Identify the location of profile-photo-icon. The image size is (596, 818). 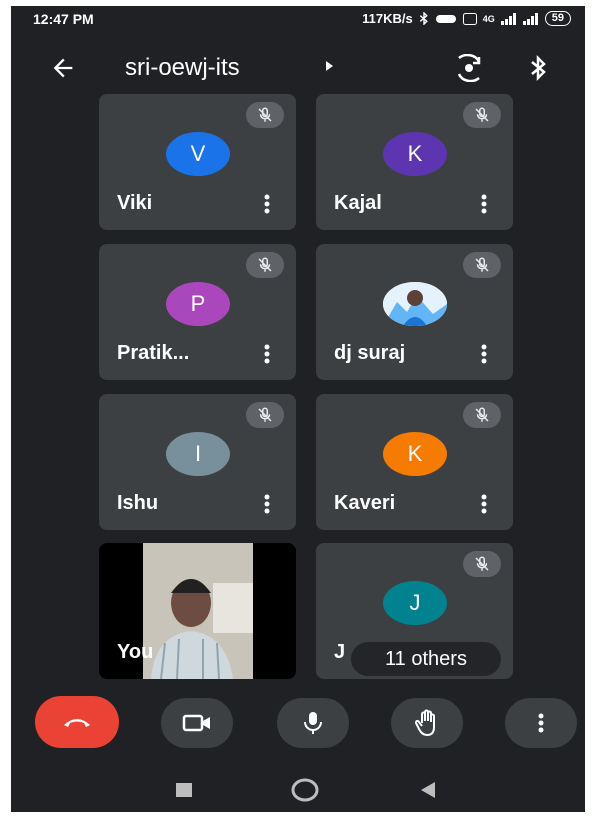
(415, 304).